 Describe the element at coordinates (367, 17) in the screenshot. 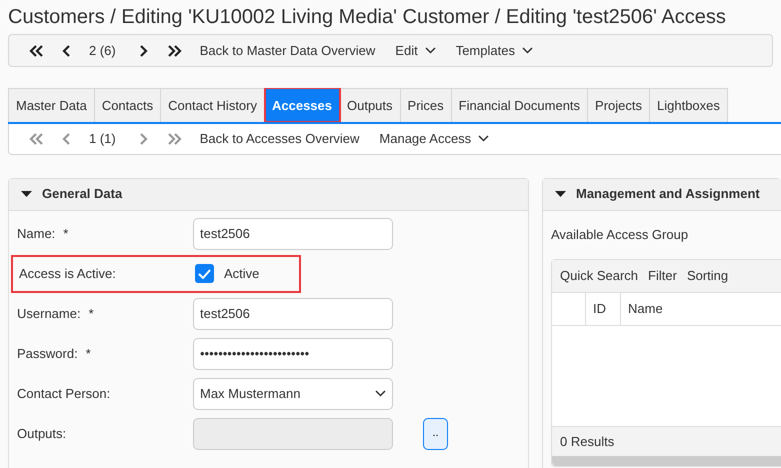

I see `page-title: Customers / Editing 'KU10002 Living Media' Customer / Editing 'test2506' Access` at that location.